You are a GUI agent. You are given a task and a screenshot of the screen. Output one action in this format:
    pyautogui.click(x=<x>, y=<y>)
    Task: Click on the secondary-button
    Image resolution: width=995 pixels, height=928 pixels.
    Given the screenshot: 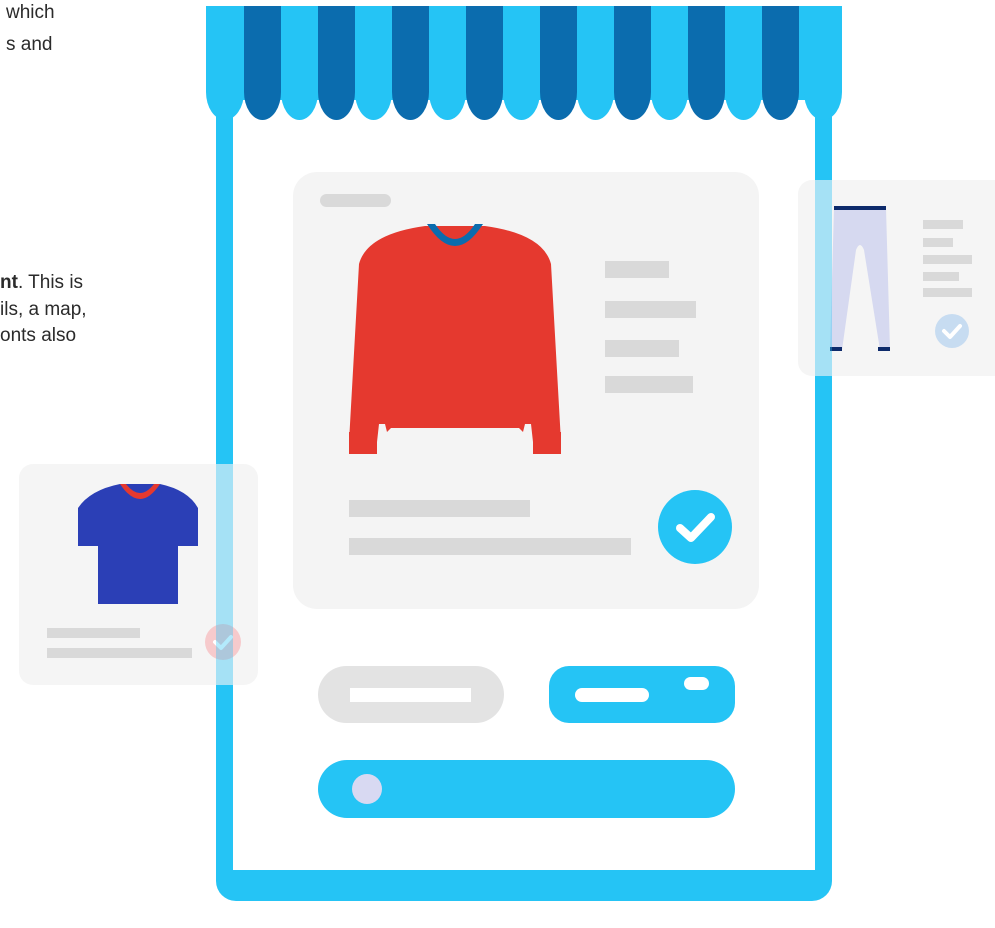 What is the action you would take?
    pyautogui.click(x=411, y=694)
    